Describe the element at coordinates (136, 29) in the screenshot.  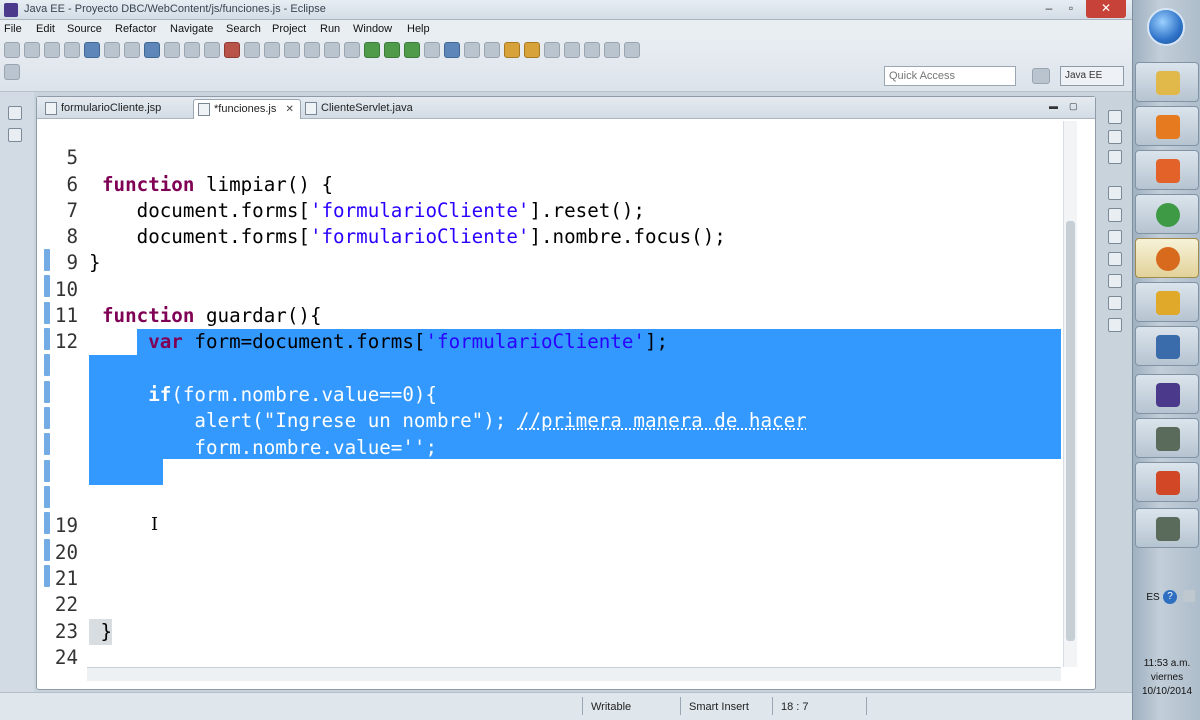
I see `menu-refactor: Refactor` at that location.